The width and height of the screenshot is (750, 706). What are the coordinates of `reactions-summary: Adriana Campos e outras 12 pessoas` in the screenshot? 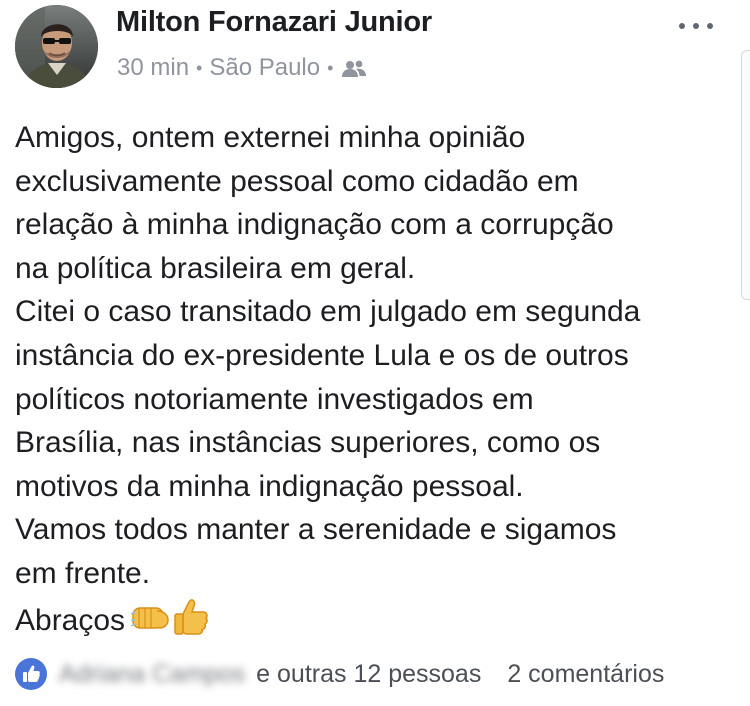 It's located at (270, 674).